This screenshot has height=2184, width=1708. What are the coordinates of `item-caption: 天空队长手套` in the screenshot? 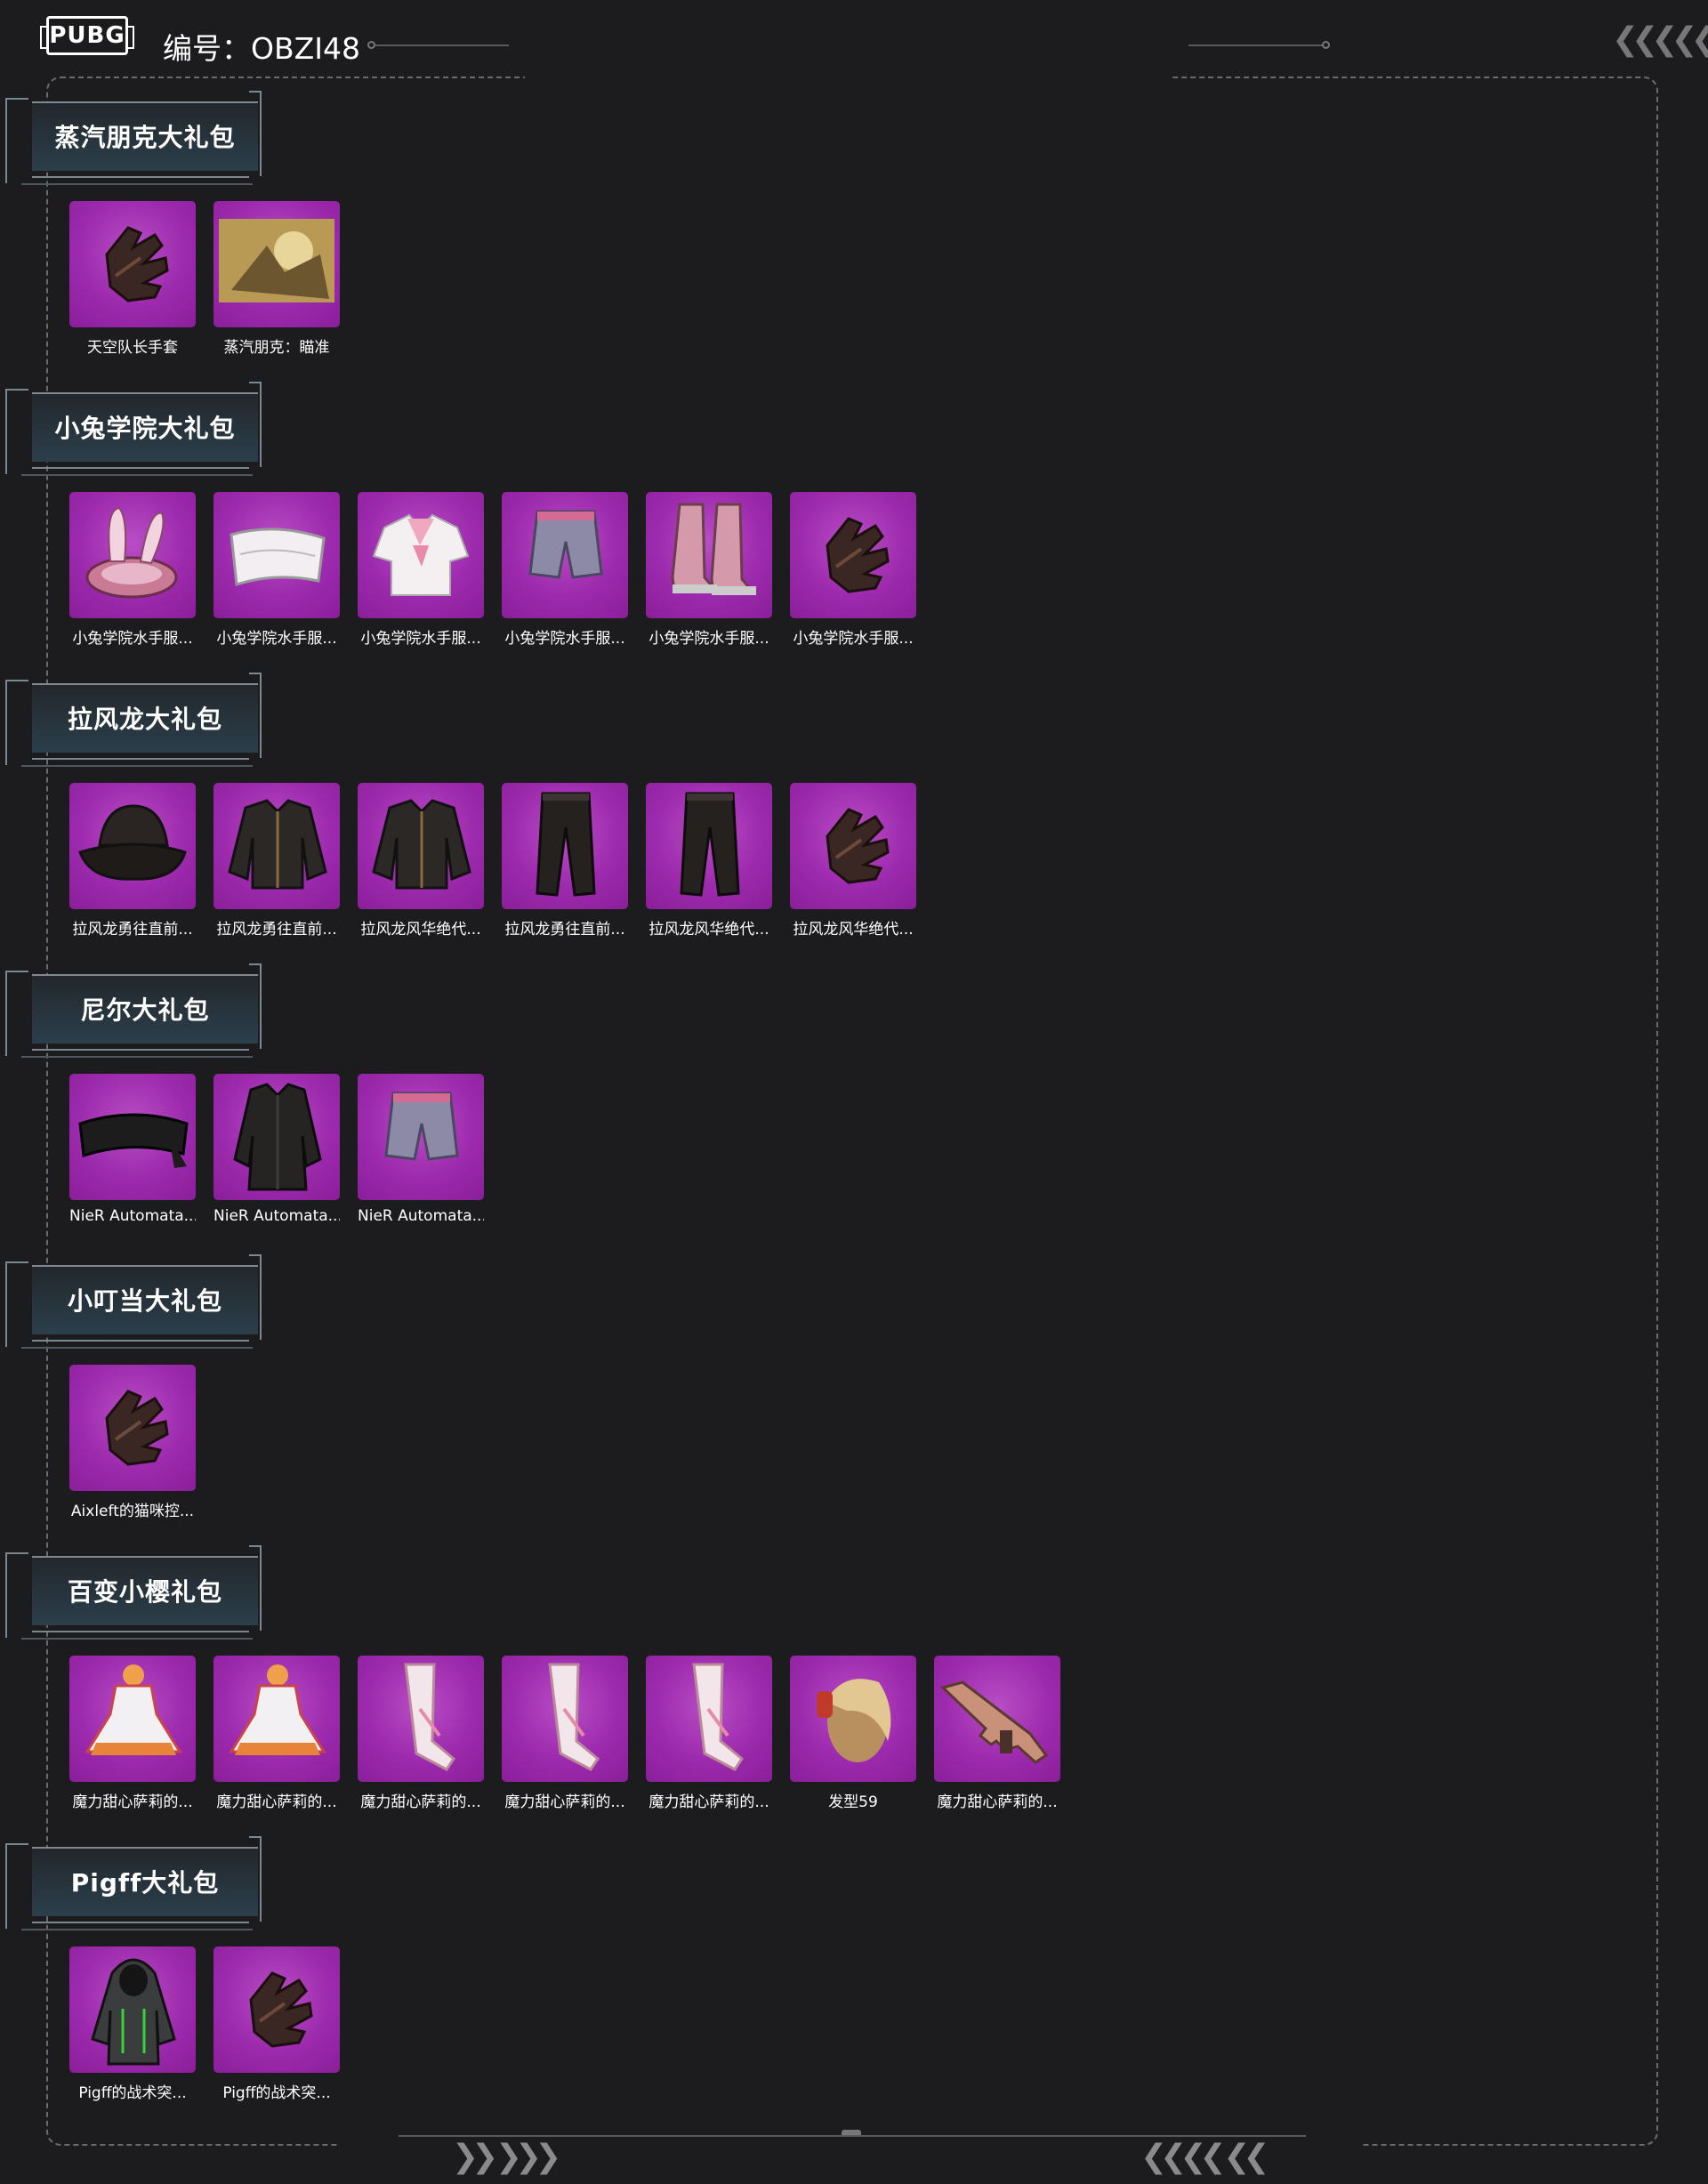 It's located at (132, 348).